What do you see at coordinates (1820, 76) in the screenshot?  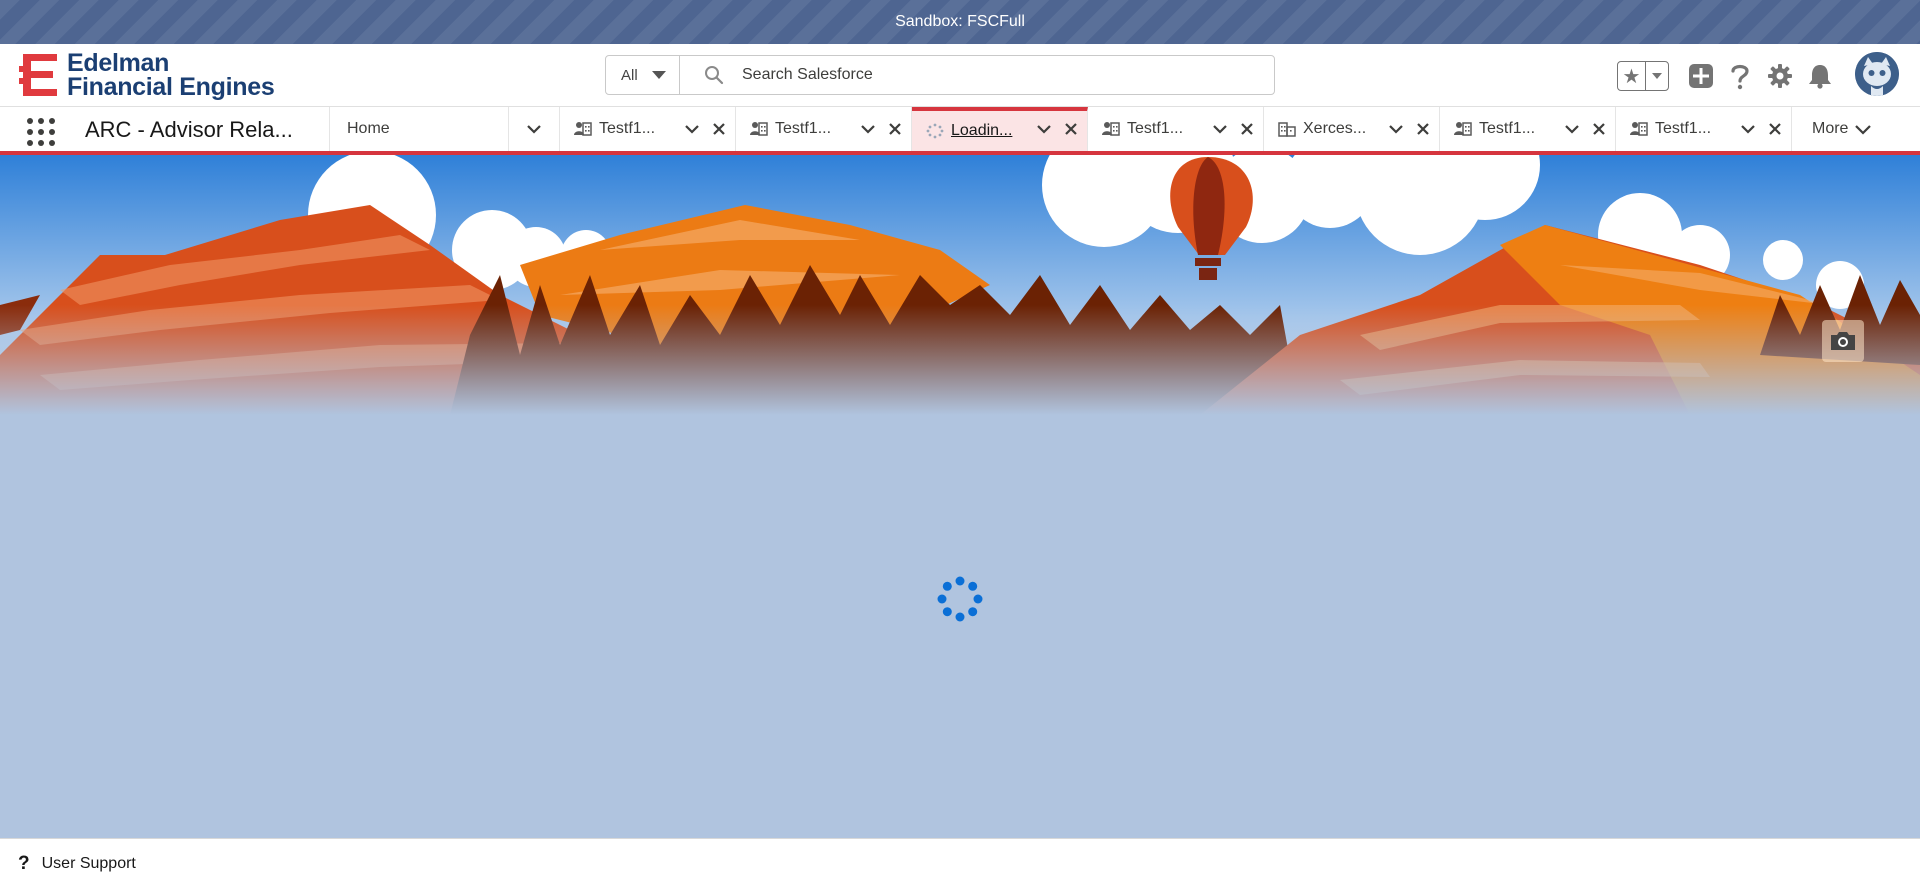 I see `notifications-bell-icon` at bounding box center [1820, 76].